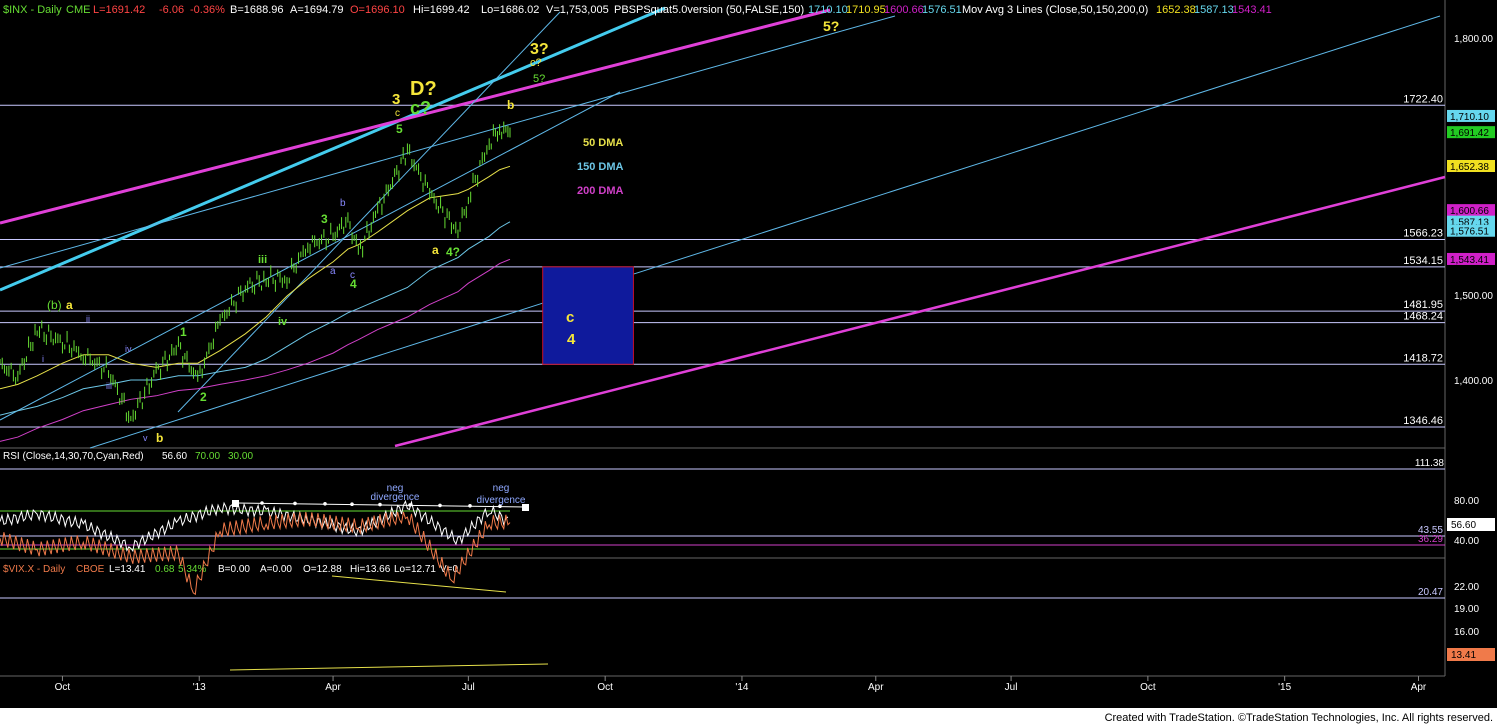 The width and height of the screenshot is (1497, 725). What do you see at coordinates (420, 108) in the screenshot?
I see `wave-C-question: c?` at bounding box center [420, 108].